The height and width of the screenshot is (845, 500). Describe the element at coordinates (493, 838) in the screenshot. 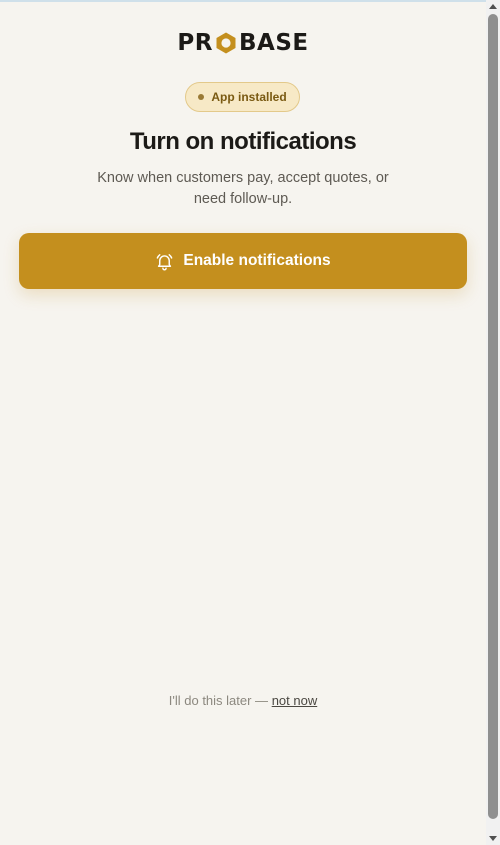

I see `scroll-down-arrow-icon` at that location.